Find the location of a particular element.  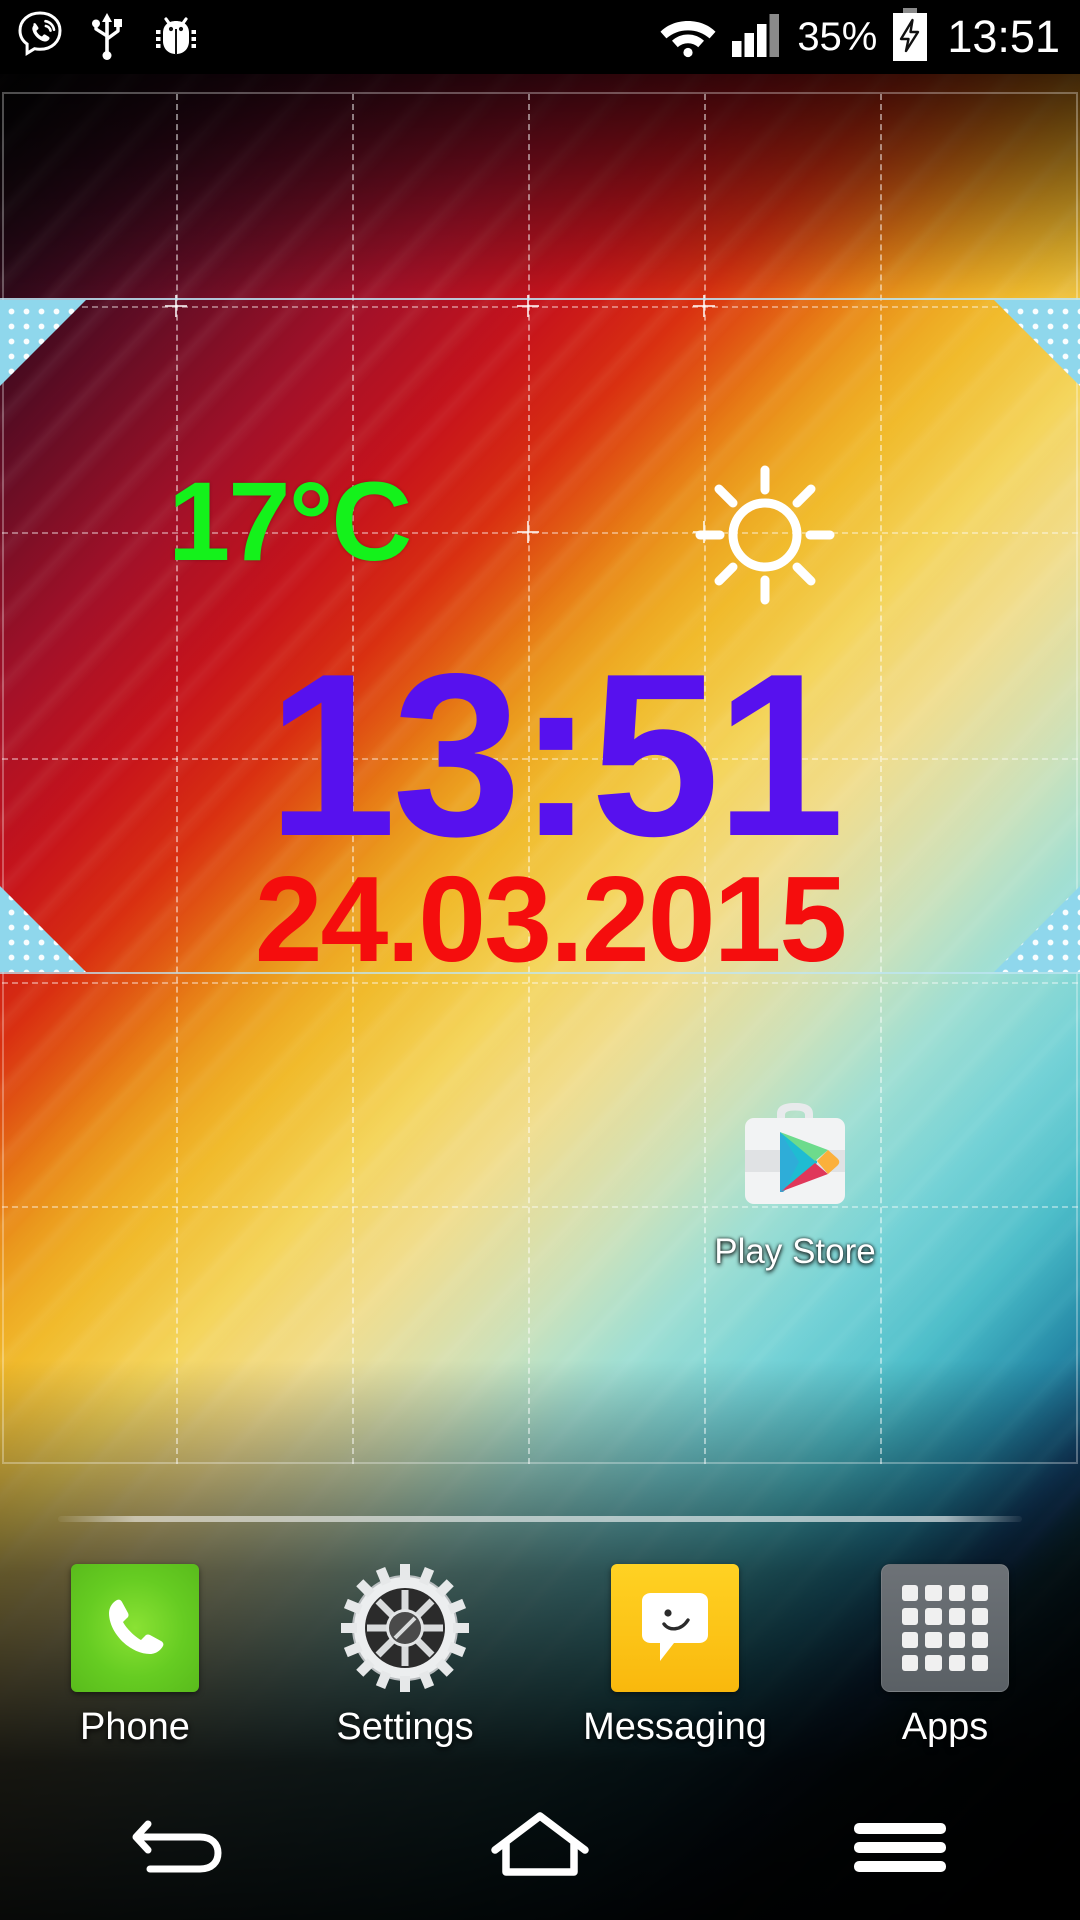

usb-icon is located at coordinates (107, 37).